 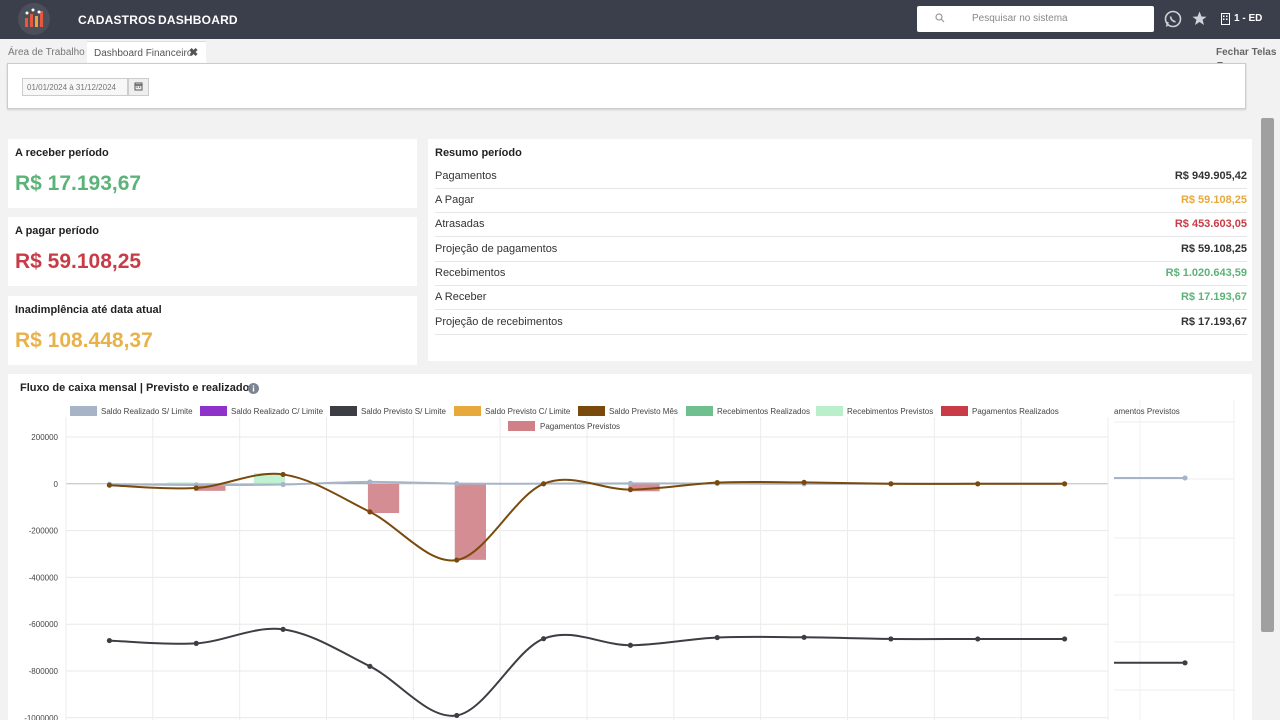 What do you see at coordinates (1147, 411) in the screenshot?
I see `overlay-legend-label: amentos Previstos` at bounding box center [1147, 411].